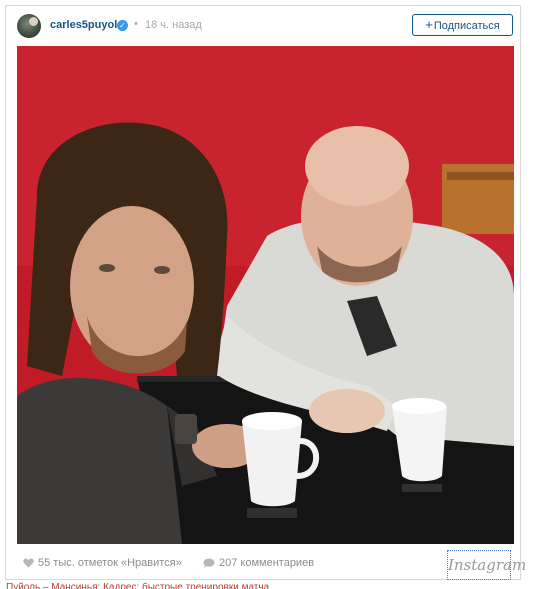 This screenshot has height=589, width=546. I want to click on instagram-logo: Instagram, so click(486, 565).